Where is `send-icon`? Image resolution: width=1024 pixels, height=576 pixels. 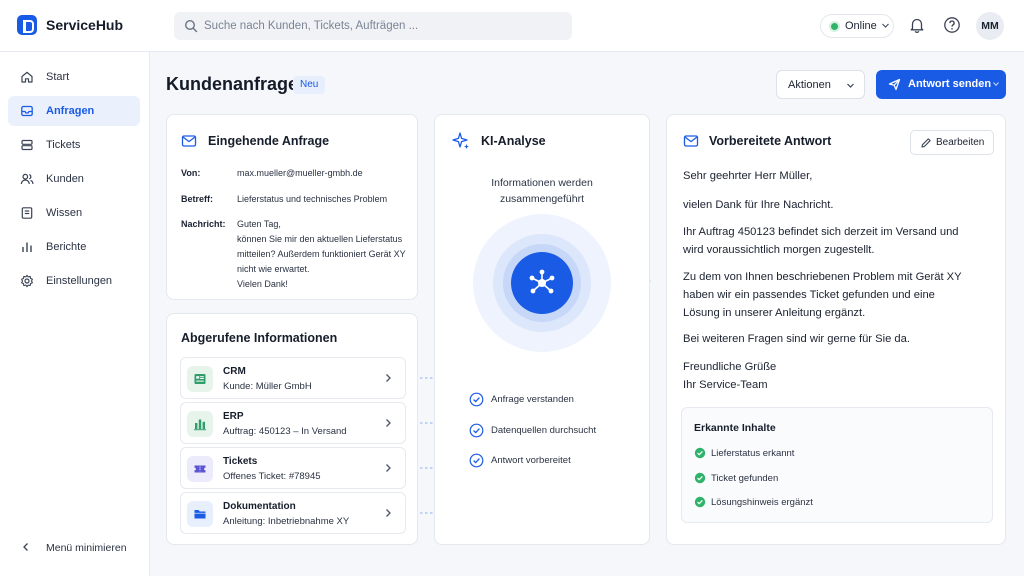
send-icon is located at coordinates (894, 84).